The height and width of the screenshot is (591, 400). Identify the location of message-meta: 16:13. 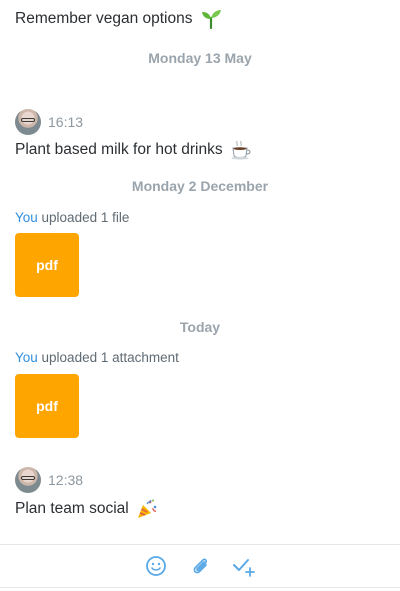
(49, 122).